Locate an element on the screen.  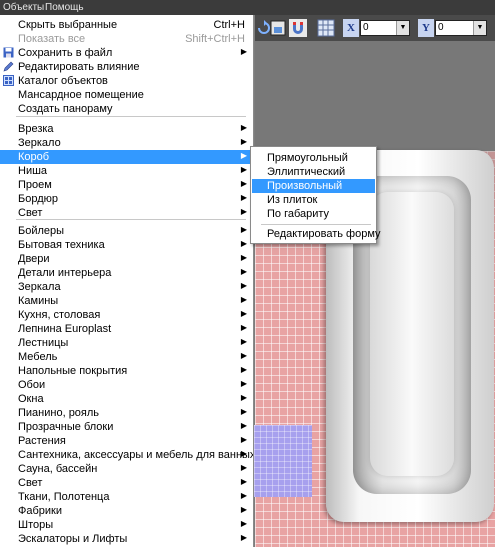
menu-item-label: Обои is located at coordinates (32, 385).